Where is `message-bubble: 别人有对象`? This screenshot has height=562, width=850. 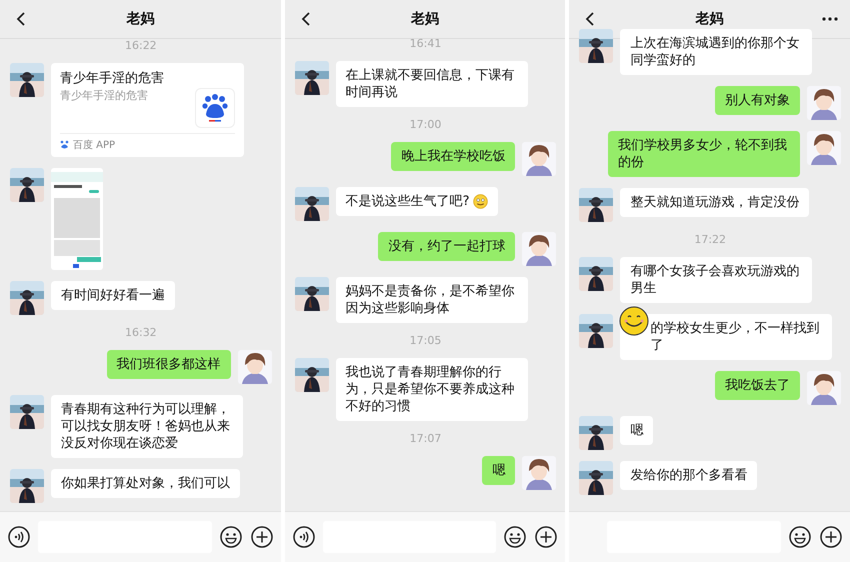
message-bubble: 别人有对象 is located at coordinates (757, 100).